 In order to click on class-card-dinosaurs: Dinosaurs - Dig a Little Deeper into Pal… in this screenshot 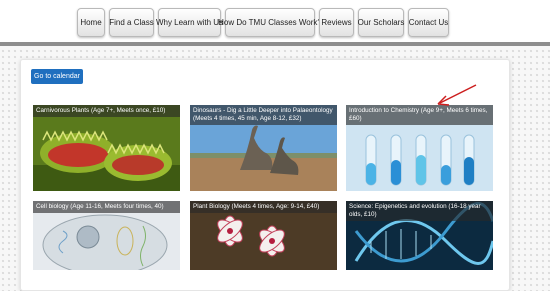, I will do `click(263, 148)`.